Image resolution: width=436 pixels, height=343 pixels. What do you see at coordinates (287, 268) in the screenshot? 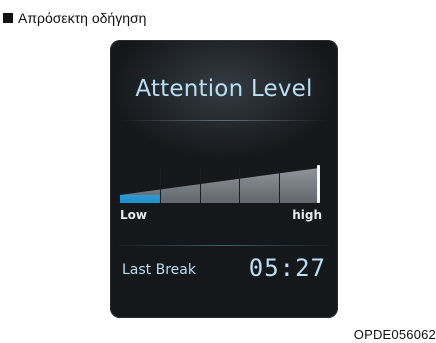
I see `last-break-time: 05:27` at bounding box center [287, 268].